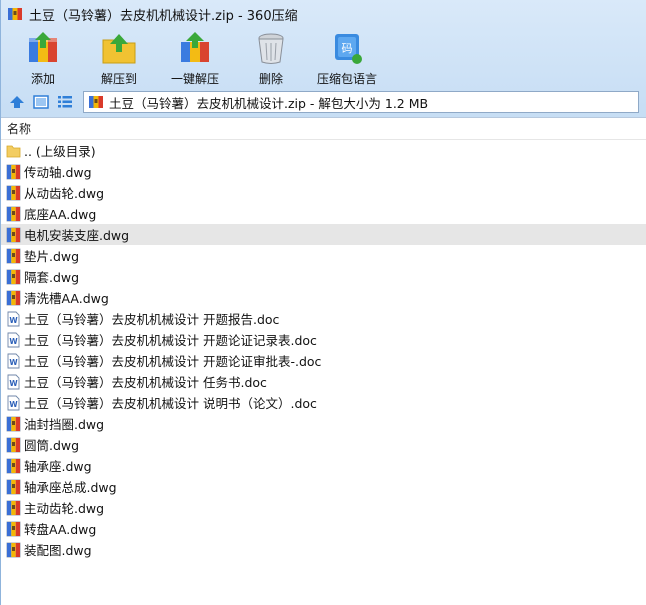 This screenshot has height=605, width=646. I want to click on add-button: 添加, so click(43, 58).